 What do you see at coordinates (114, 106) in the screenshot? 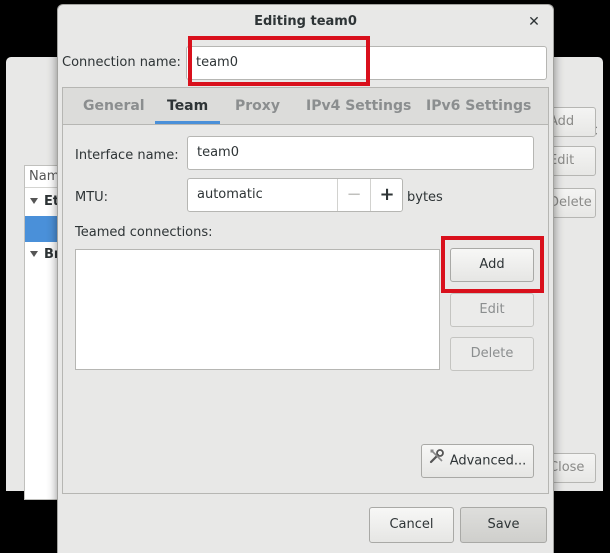
I see `tab-general: General` at bounding box center [114, 106].